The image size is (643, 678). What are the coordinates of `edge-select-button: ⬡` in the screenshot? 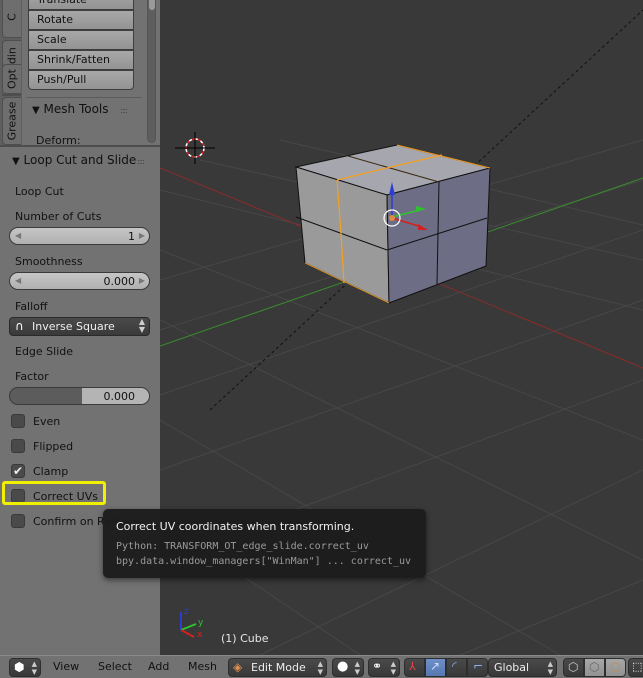 It's located at (594, 667).